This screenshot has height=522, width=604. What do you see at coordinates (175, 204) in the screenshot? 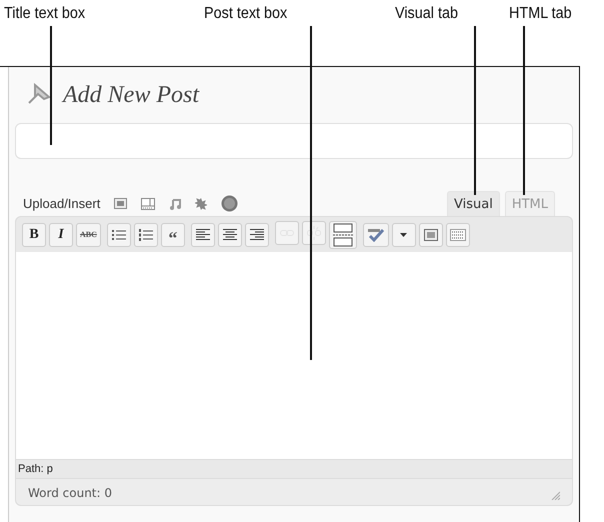
I see `music-note-icon` at bounding box center [175, 204].